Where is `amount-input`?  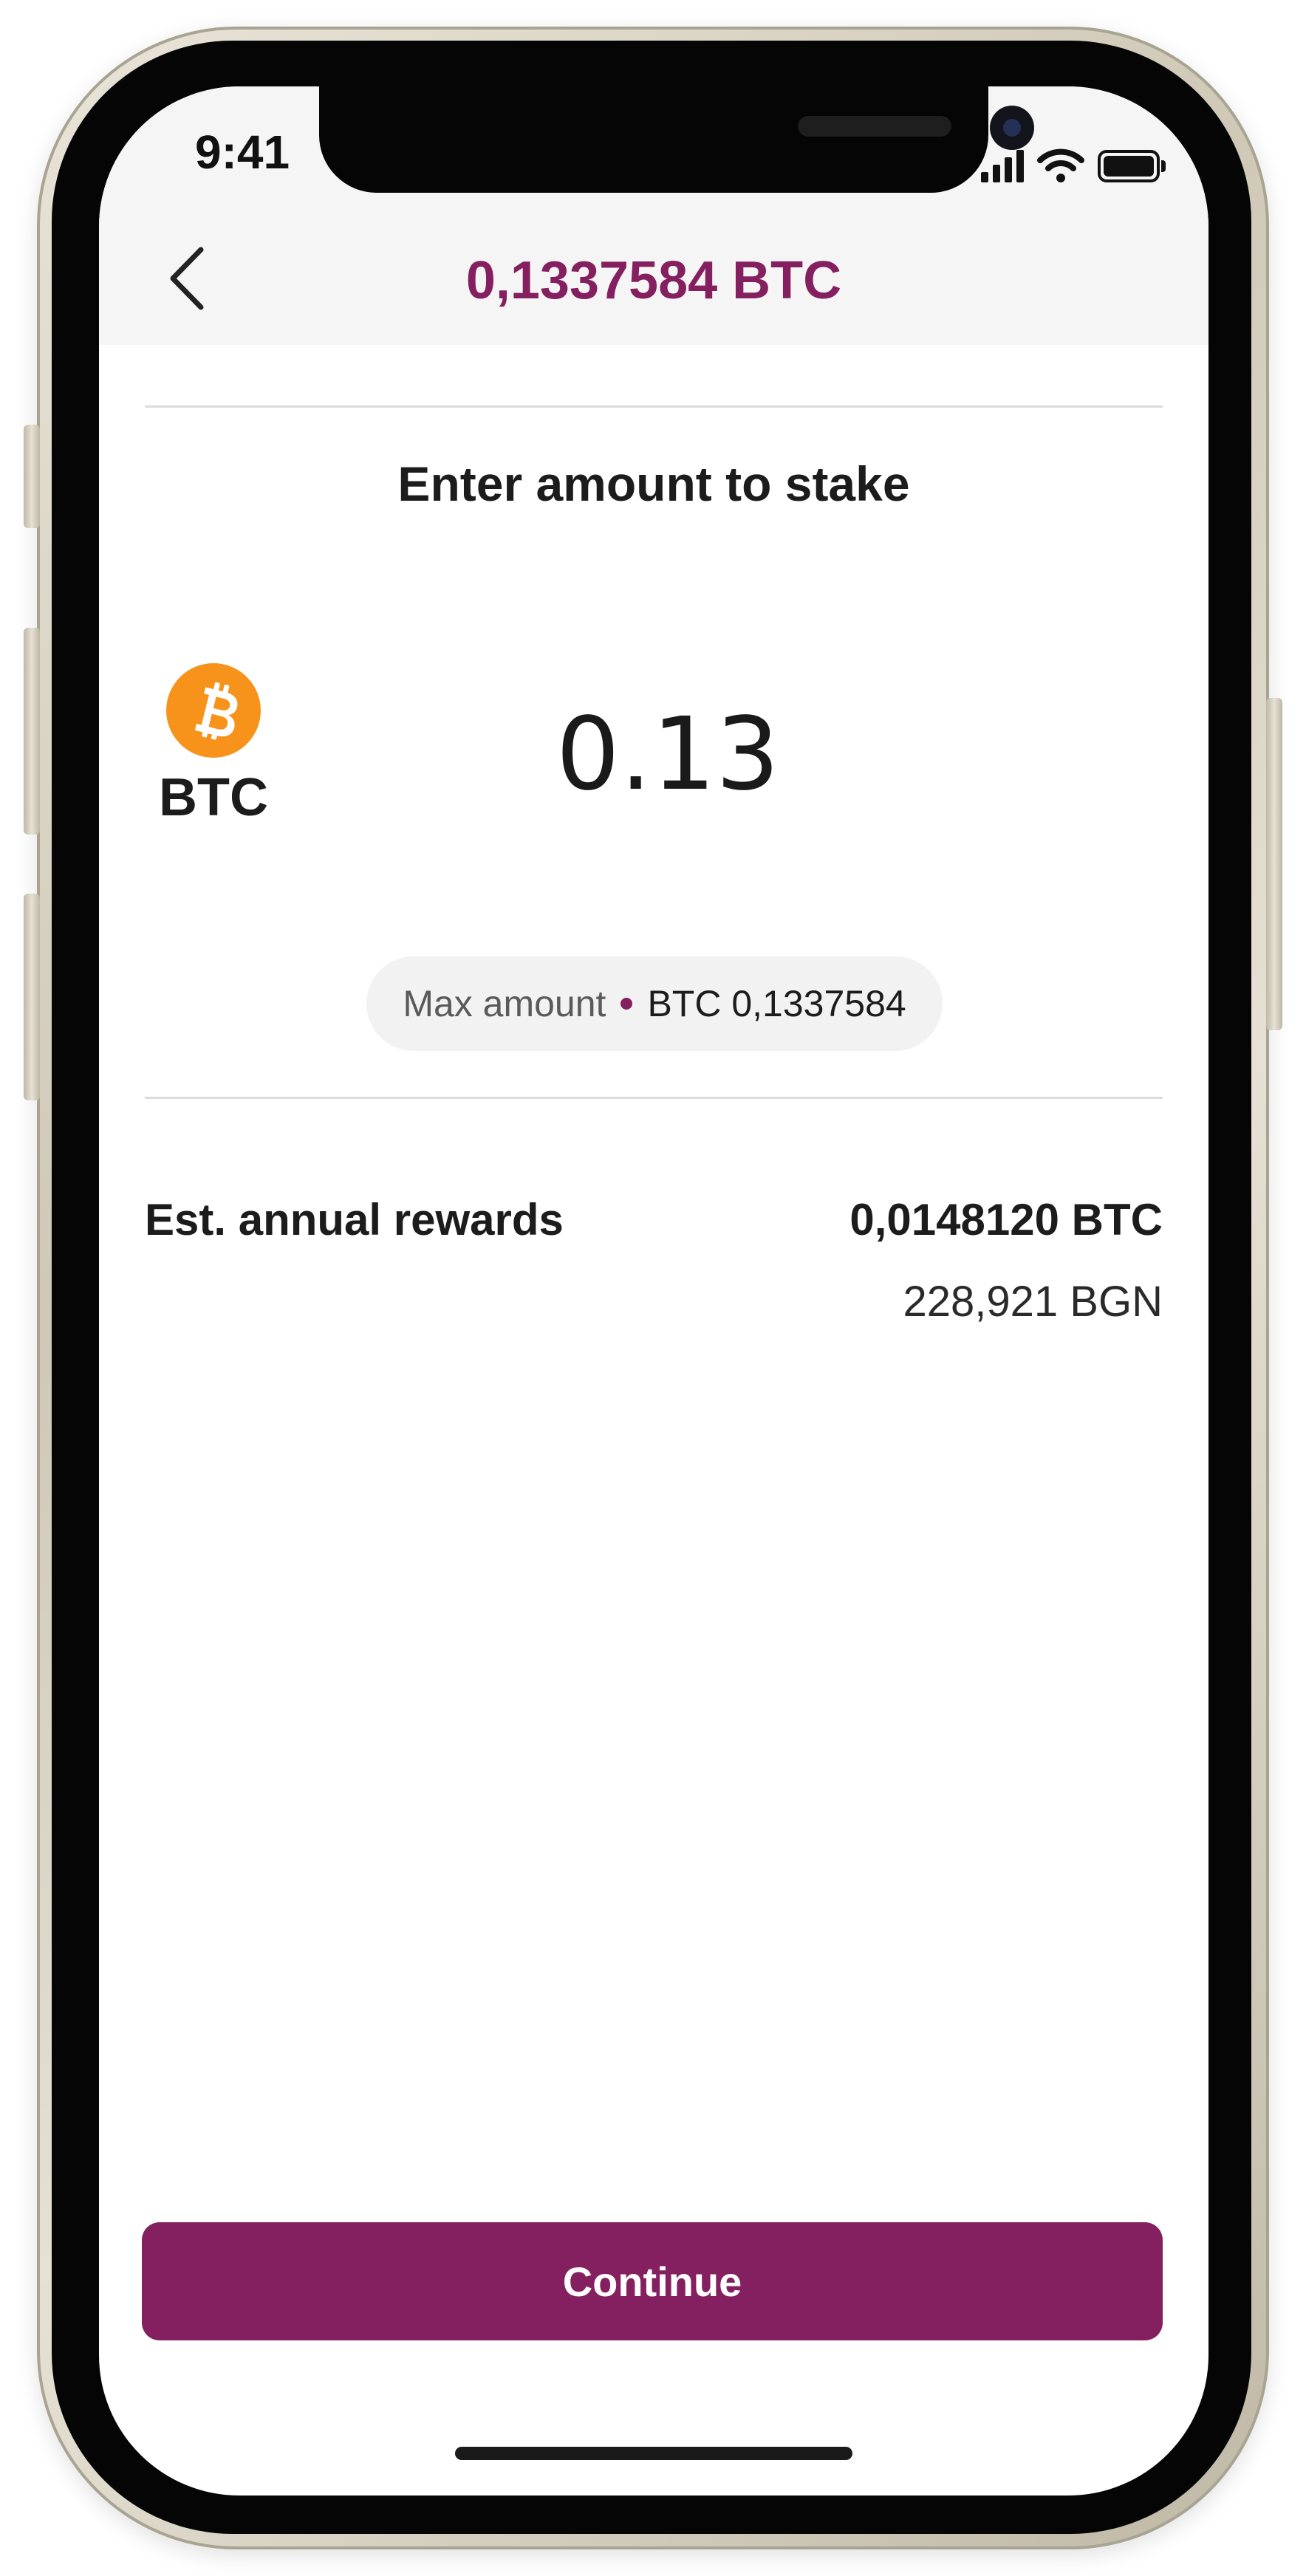
amount-input is located at coordinates (668, 755).